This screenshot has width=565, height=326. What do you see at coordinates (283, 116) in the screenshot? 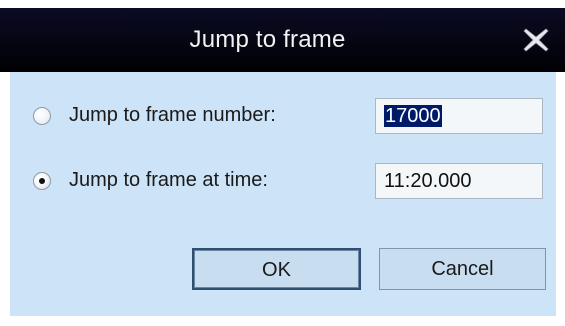
I see `frame-number-row: Jump to frame number: 17000` at bounding box center [283, 116].